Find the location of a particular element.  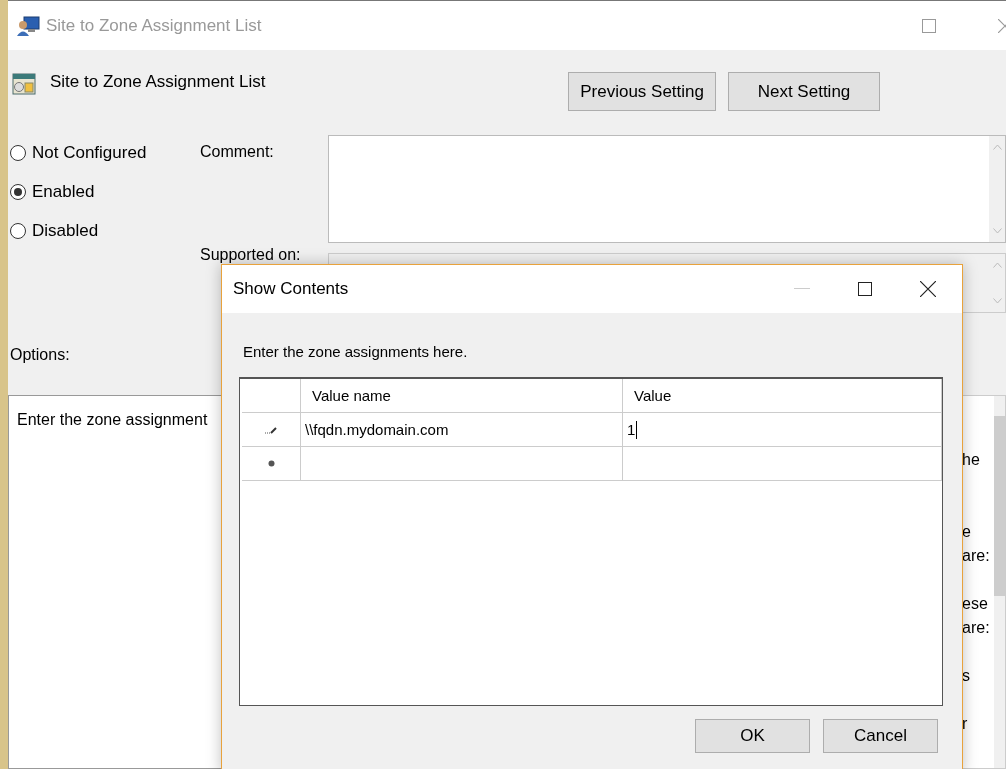

minimize-icon is located at coordinates (802, 289).